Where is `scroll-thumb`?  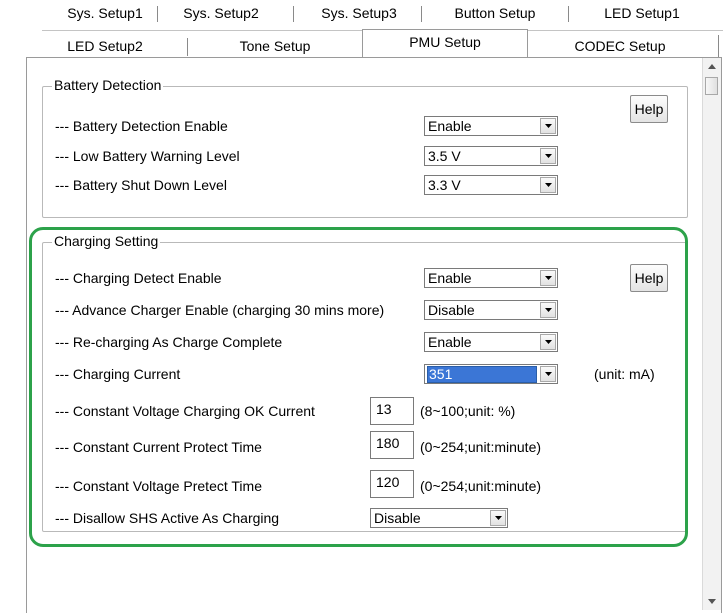
scroll-thumb is located at coordinates (711, 86).